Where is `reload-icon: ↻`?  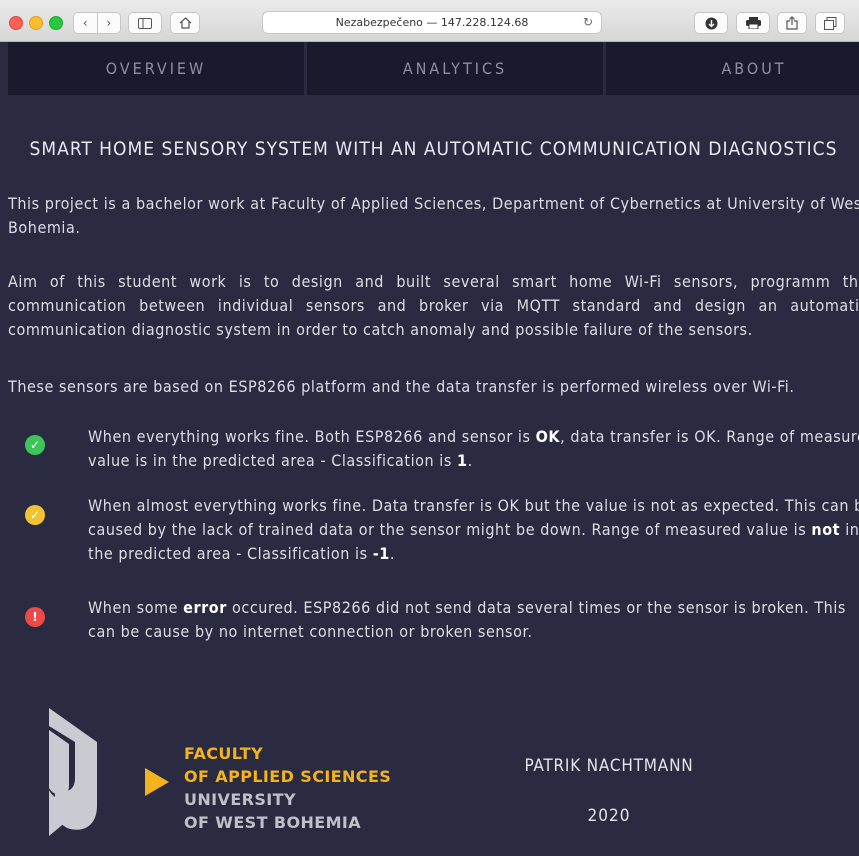
reload-icon: ↻ is located at coordinates (588, 22).